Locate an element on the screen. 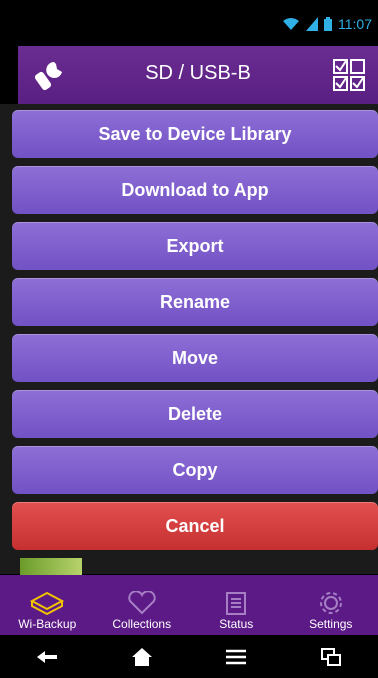  menu-icon is located at coordinates (236, 657).